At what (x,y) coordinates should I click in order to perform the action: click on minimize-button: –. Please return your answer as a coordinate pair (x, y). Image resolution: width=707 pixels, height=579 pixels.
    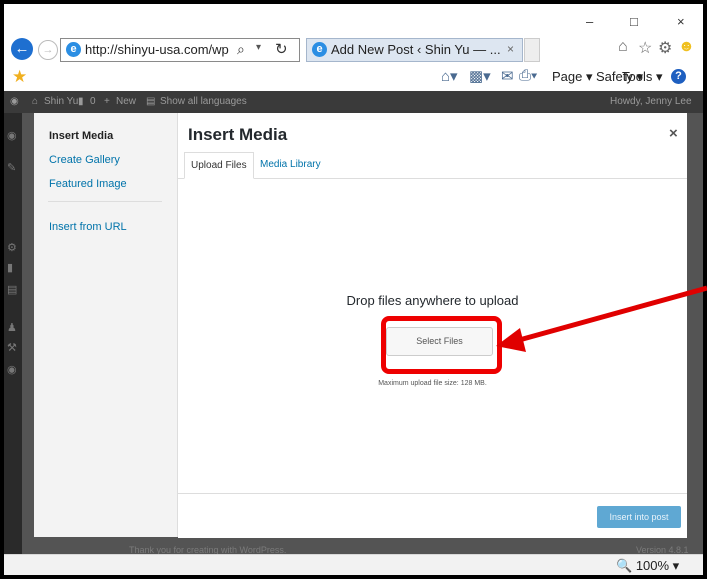
    Looking at the image, I should click on (589, 21).